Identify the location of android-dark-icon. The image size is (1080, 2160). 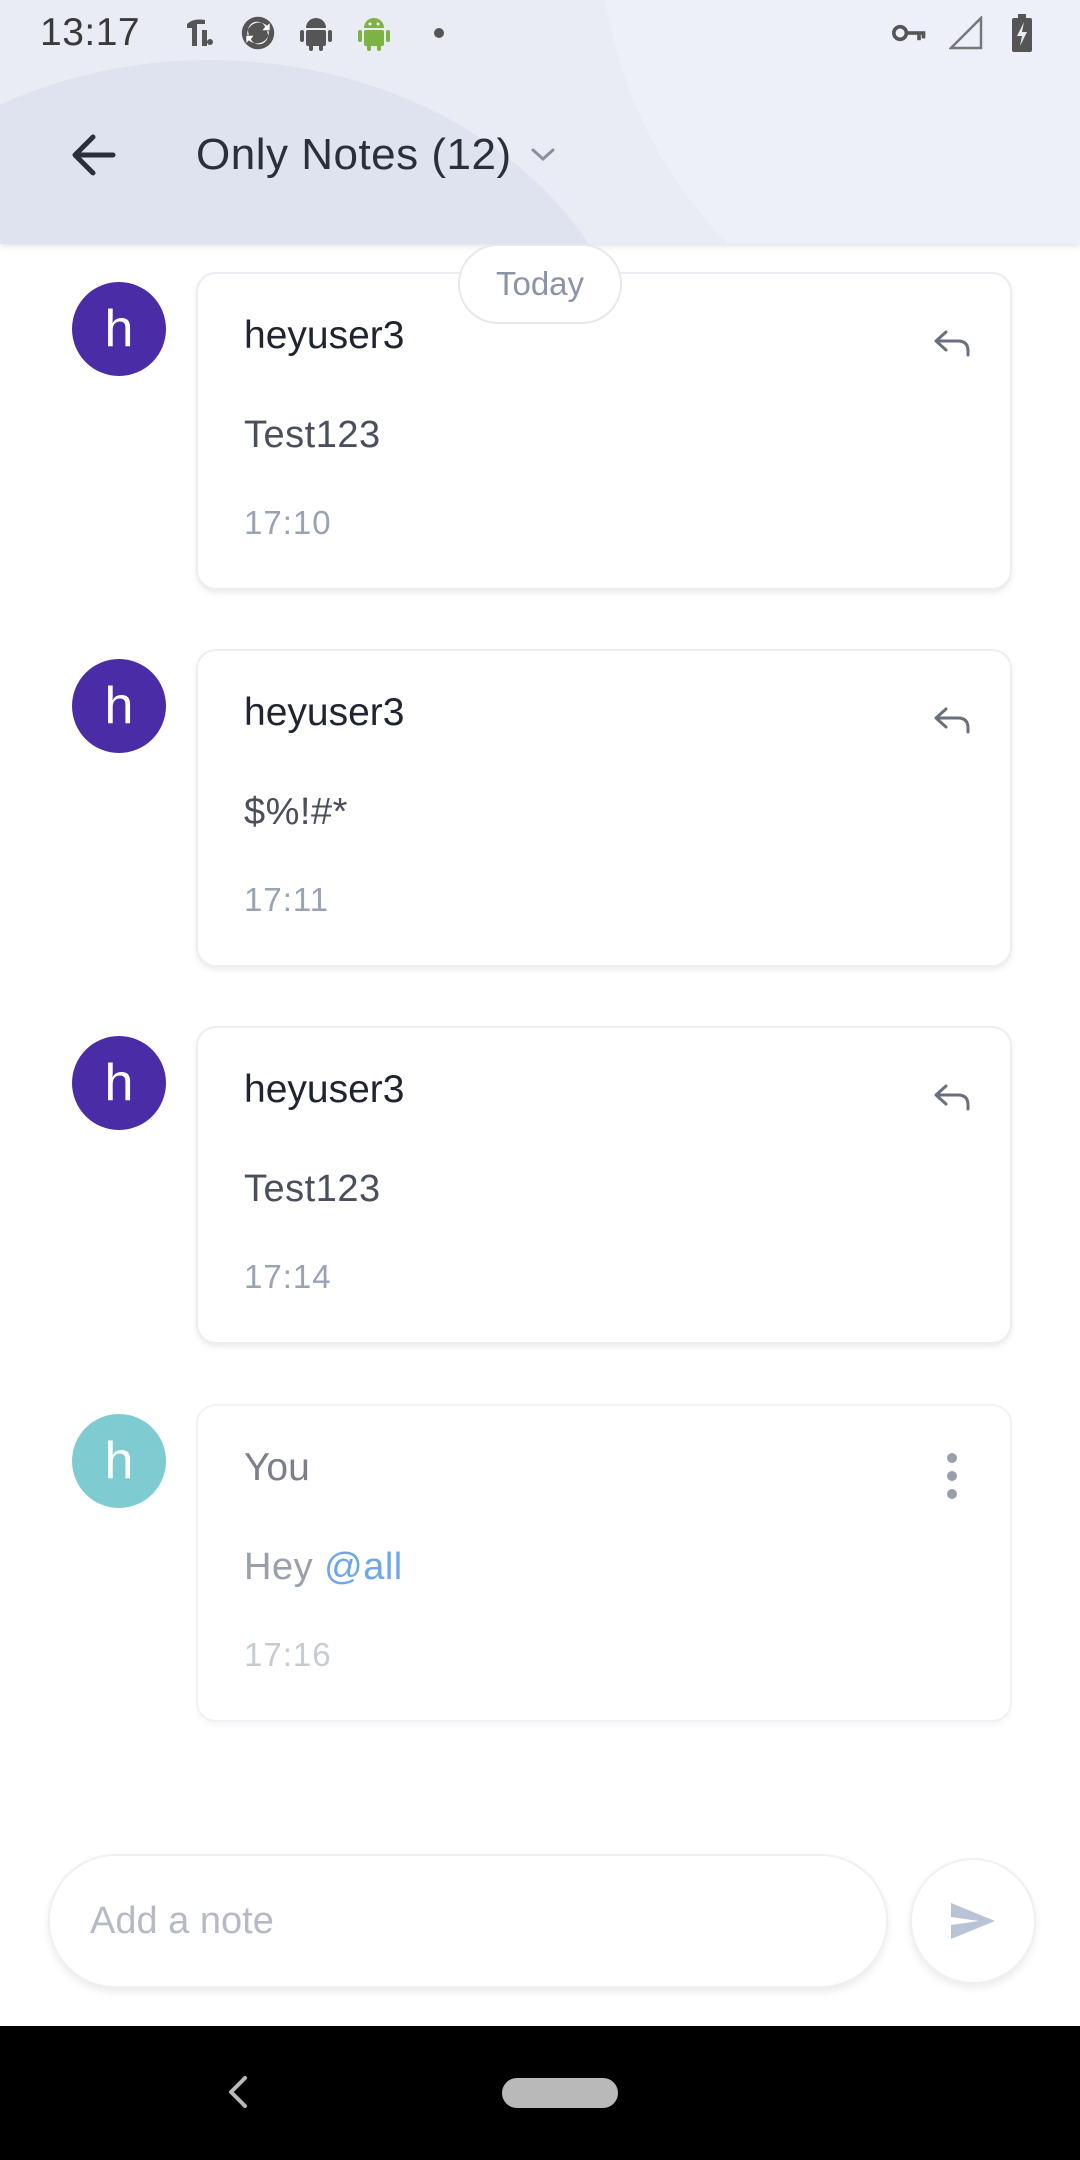
(316, 33).